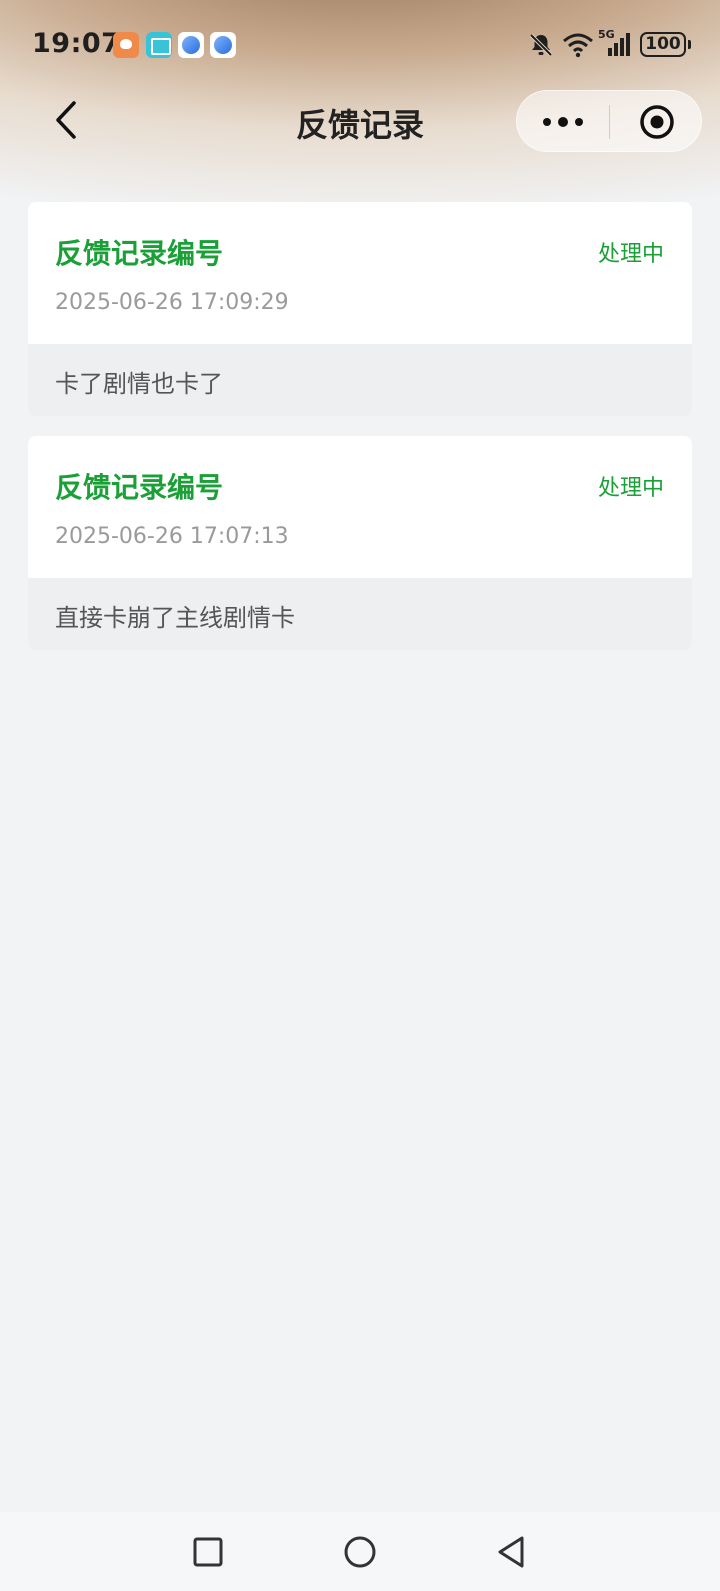 The width and height of the screenshot is (720, 1591). I want to click on battery-level: 100, so click(663, 44).